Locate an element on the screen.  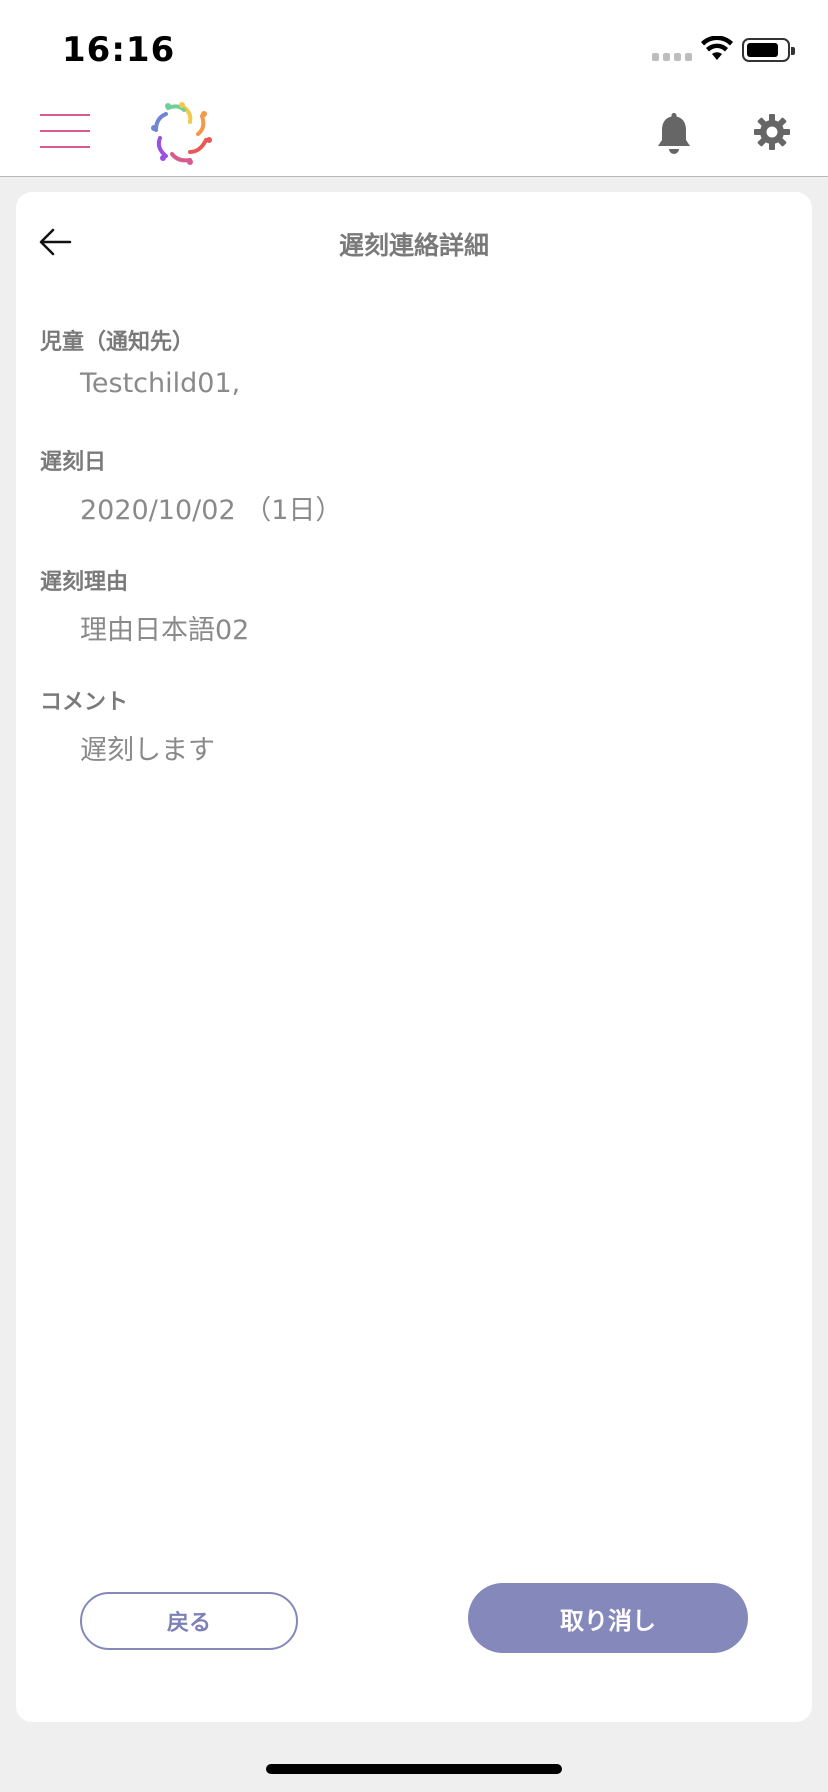
page-title: 遅刻連絡詳細 is located at coordinates (413, 245).